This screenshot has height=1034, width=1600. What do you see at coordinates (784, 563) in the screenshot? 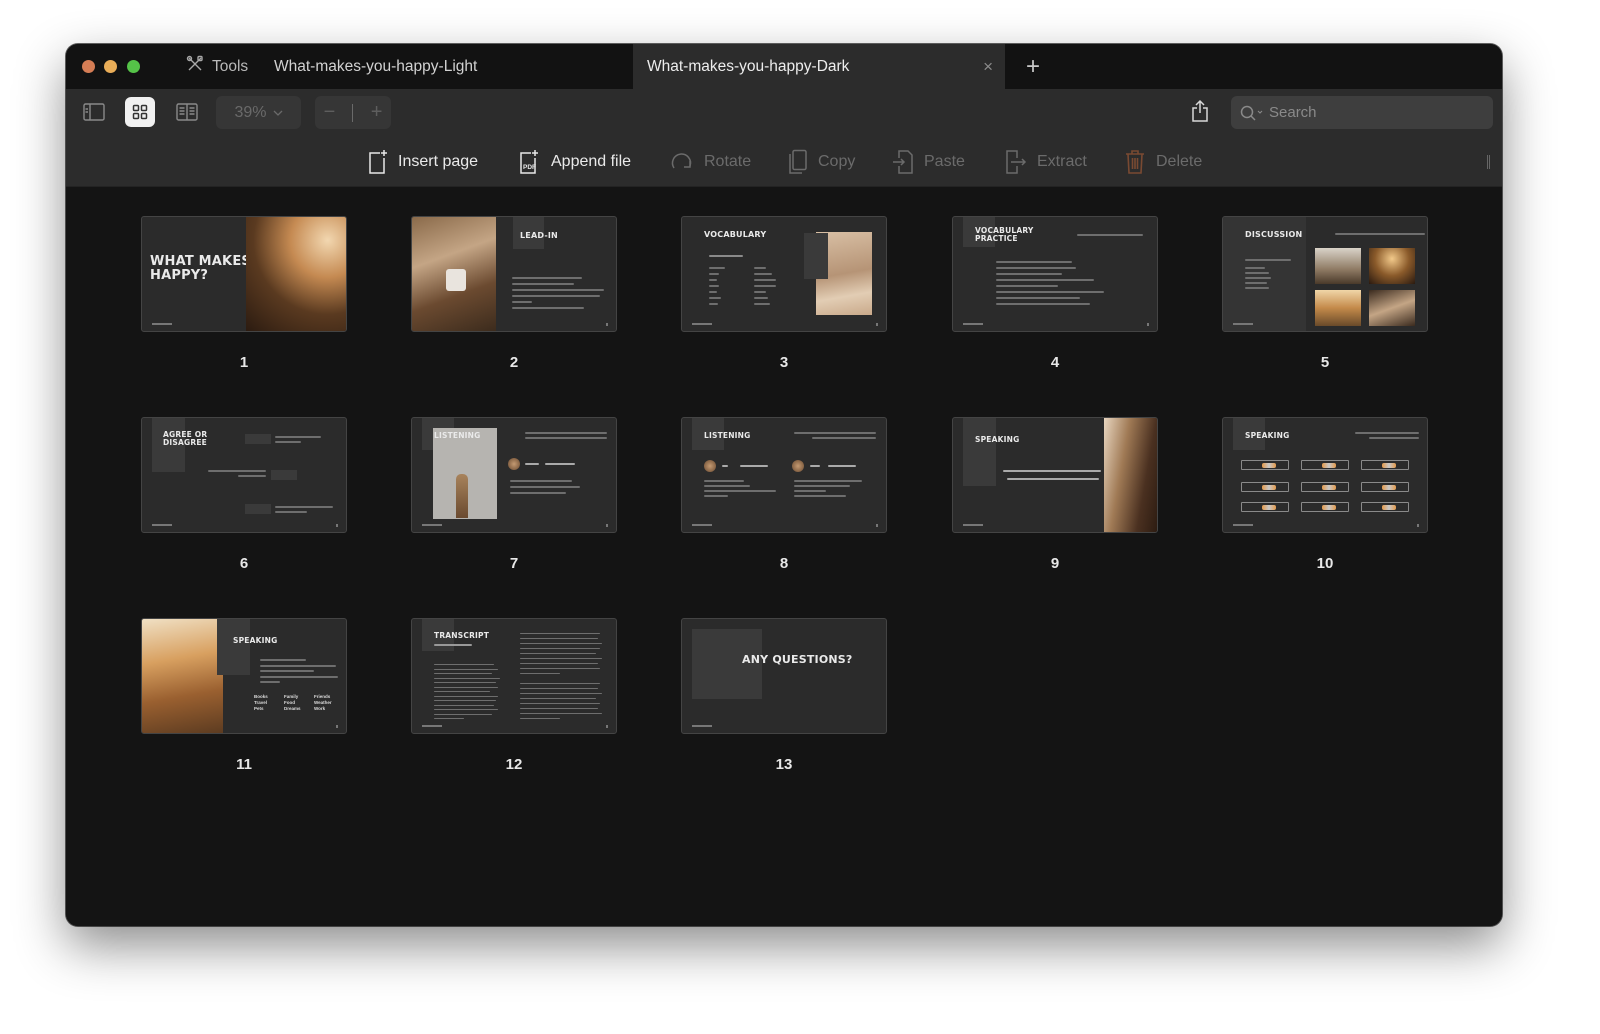
I see `page-number: 8` at bounding box center [784, 563].